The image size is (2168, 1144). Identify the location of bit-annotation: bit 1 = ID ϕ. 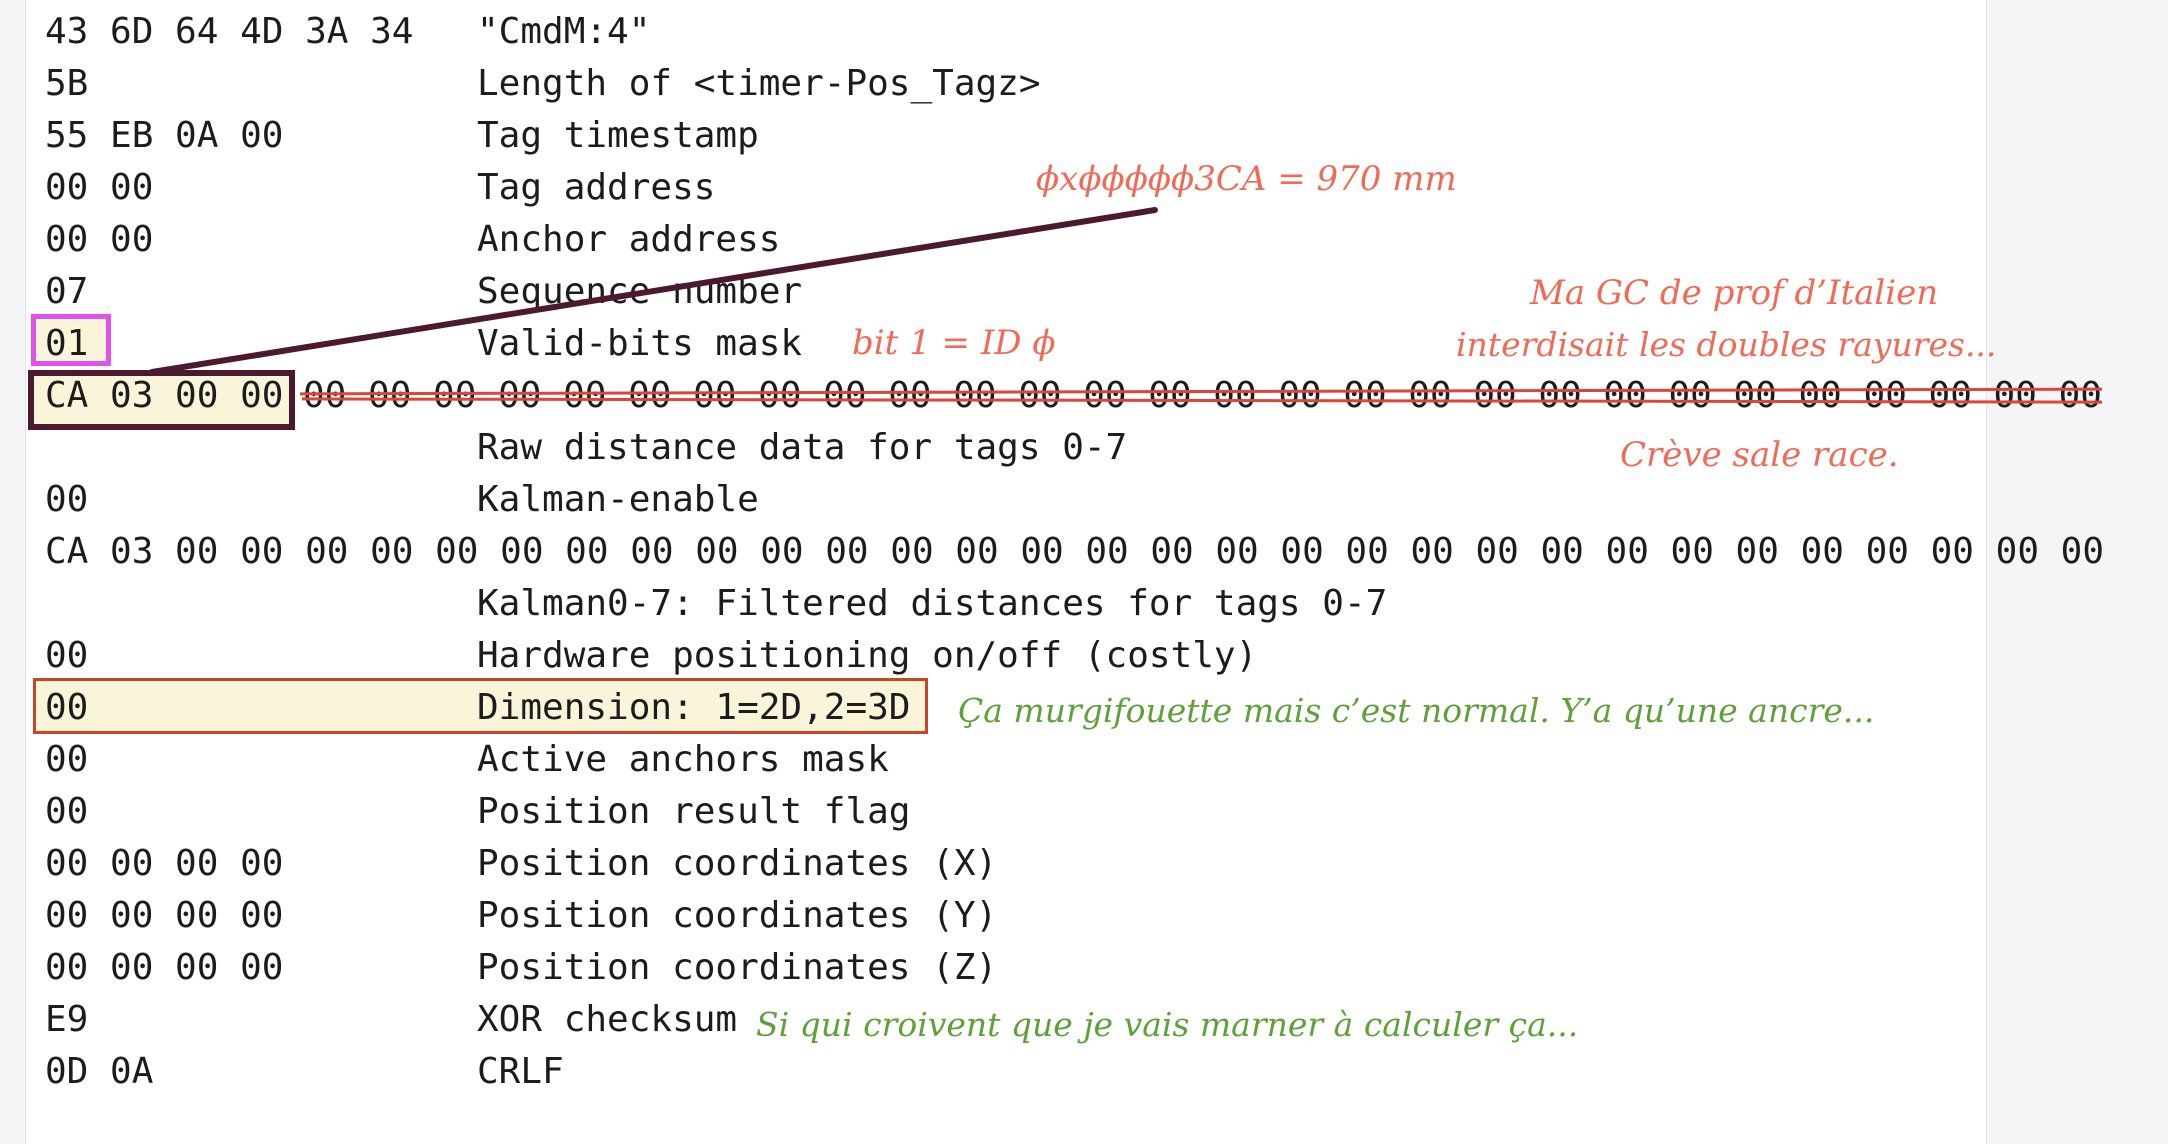
(954, 343).